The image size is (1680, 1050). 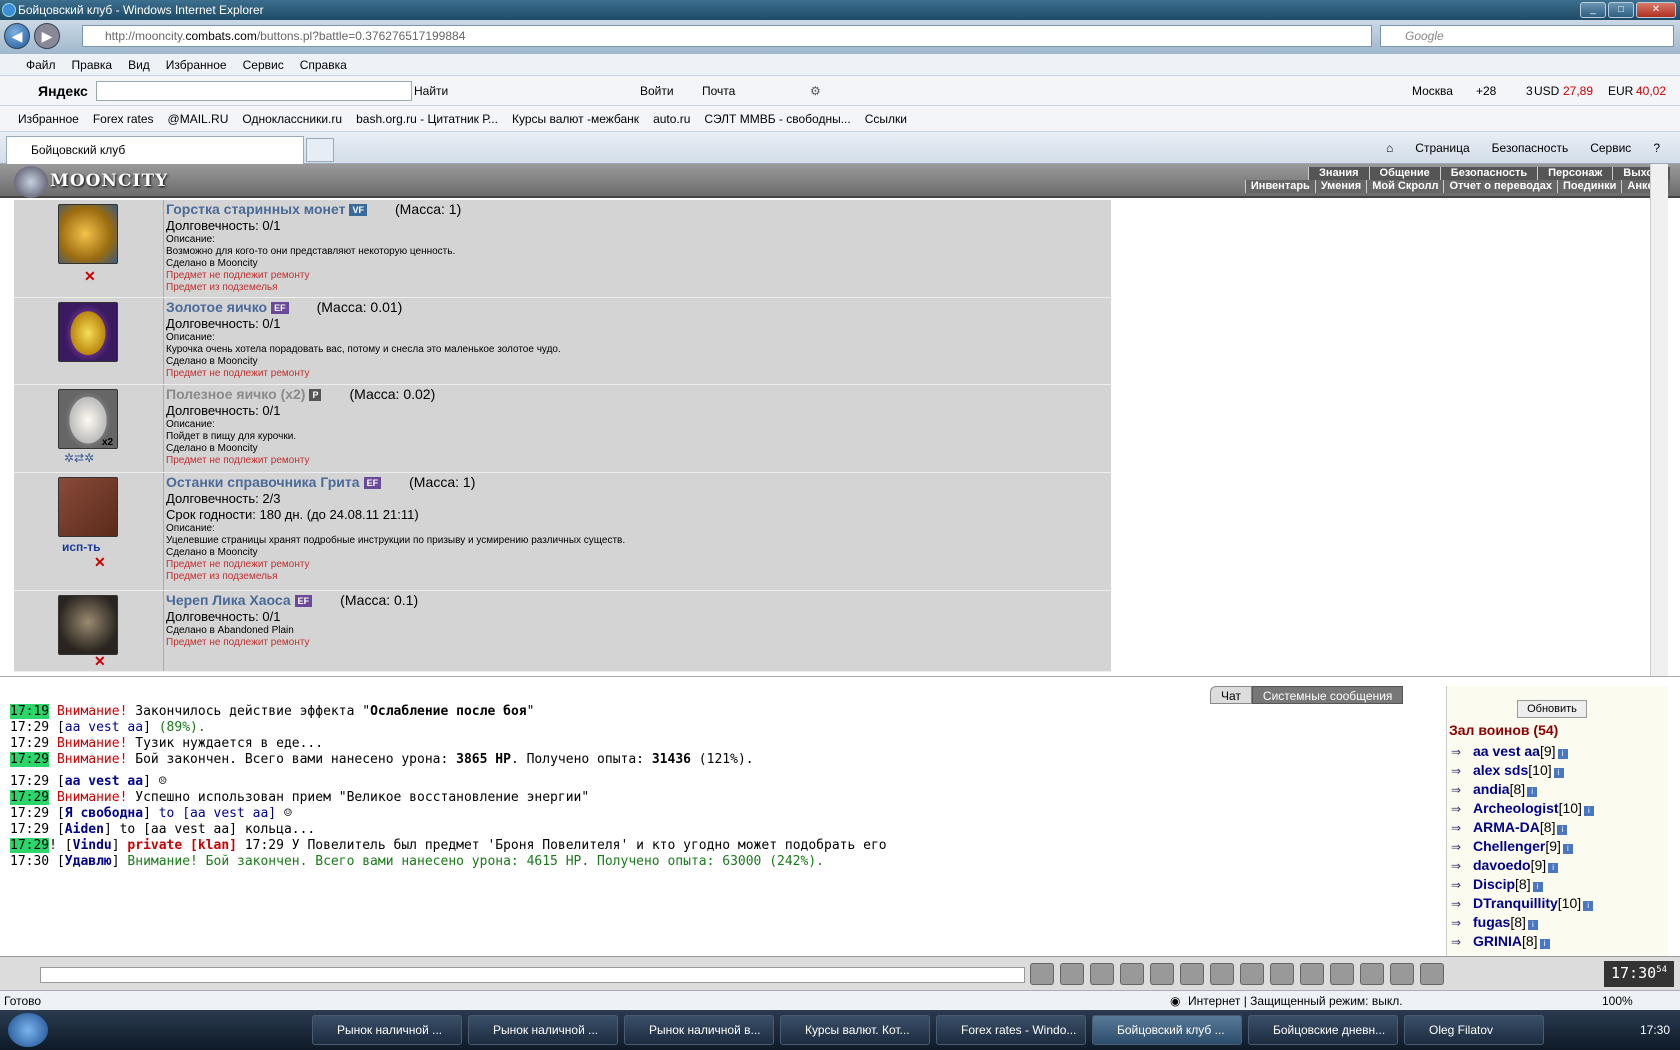 I want to click on exit-icon, so click(x=1432, y=974).